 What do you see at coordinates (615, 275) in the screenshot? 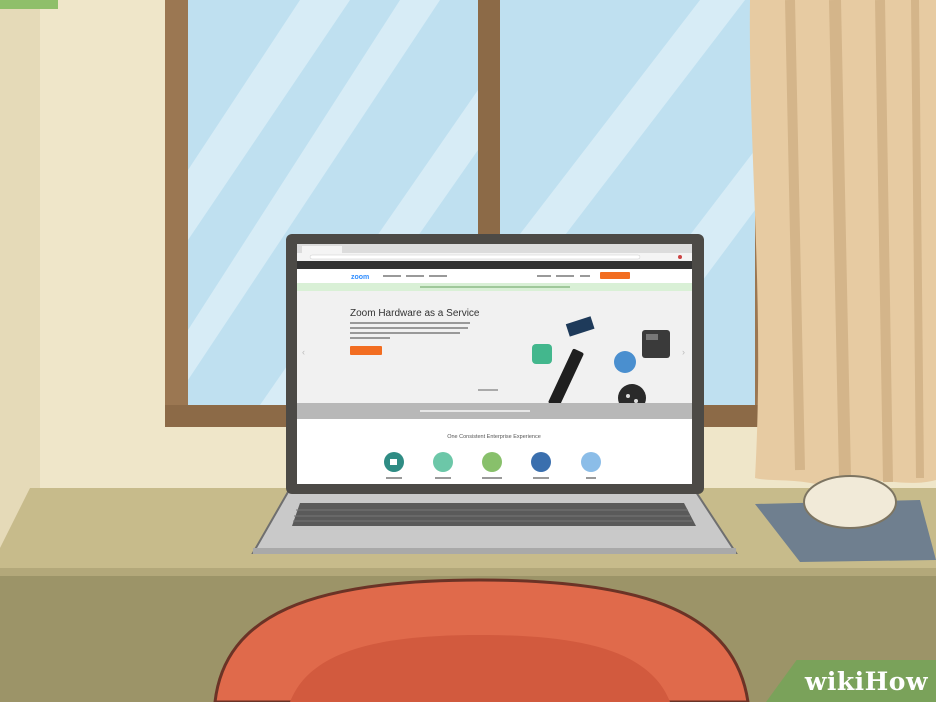
I see `signup-free-button` at bounding box center [615, 275].